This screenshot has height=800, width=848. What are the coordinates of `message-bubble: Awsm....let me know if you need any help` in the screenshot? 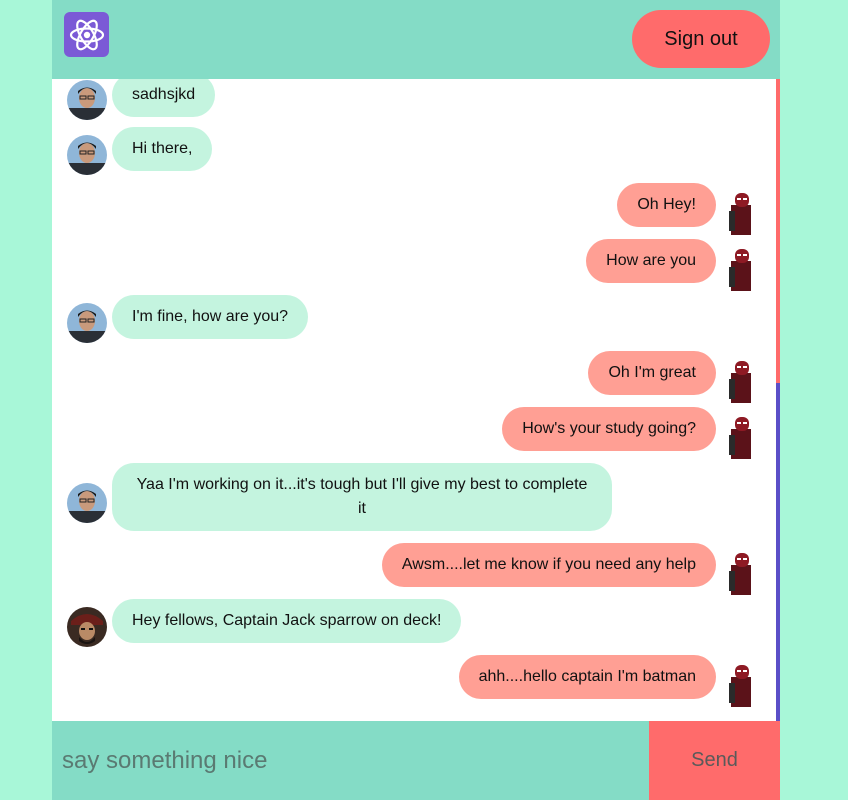 It's located at (548, 565).